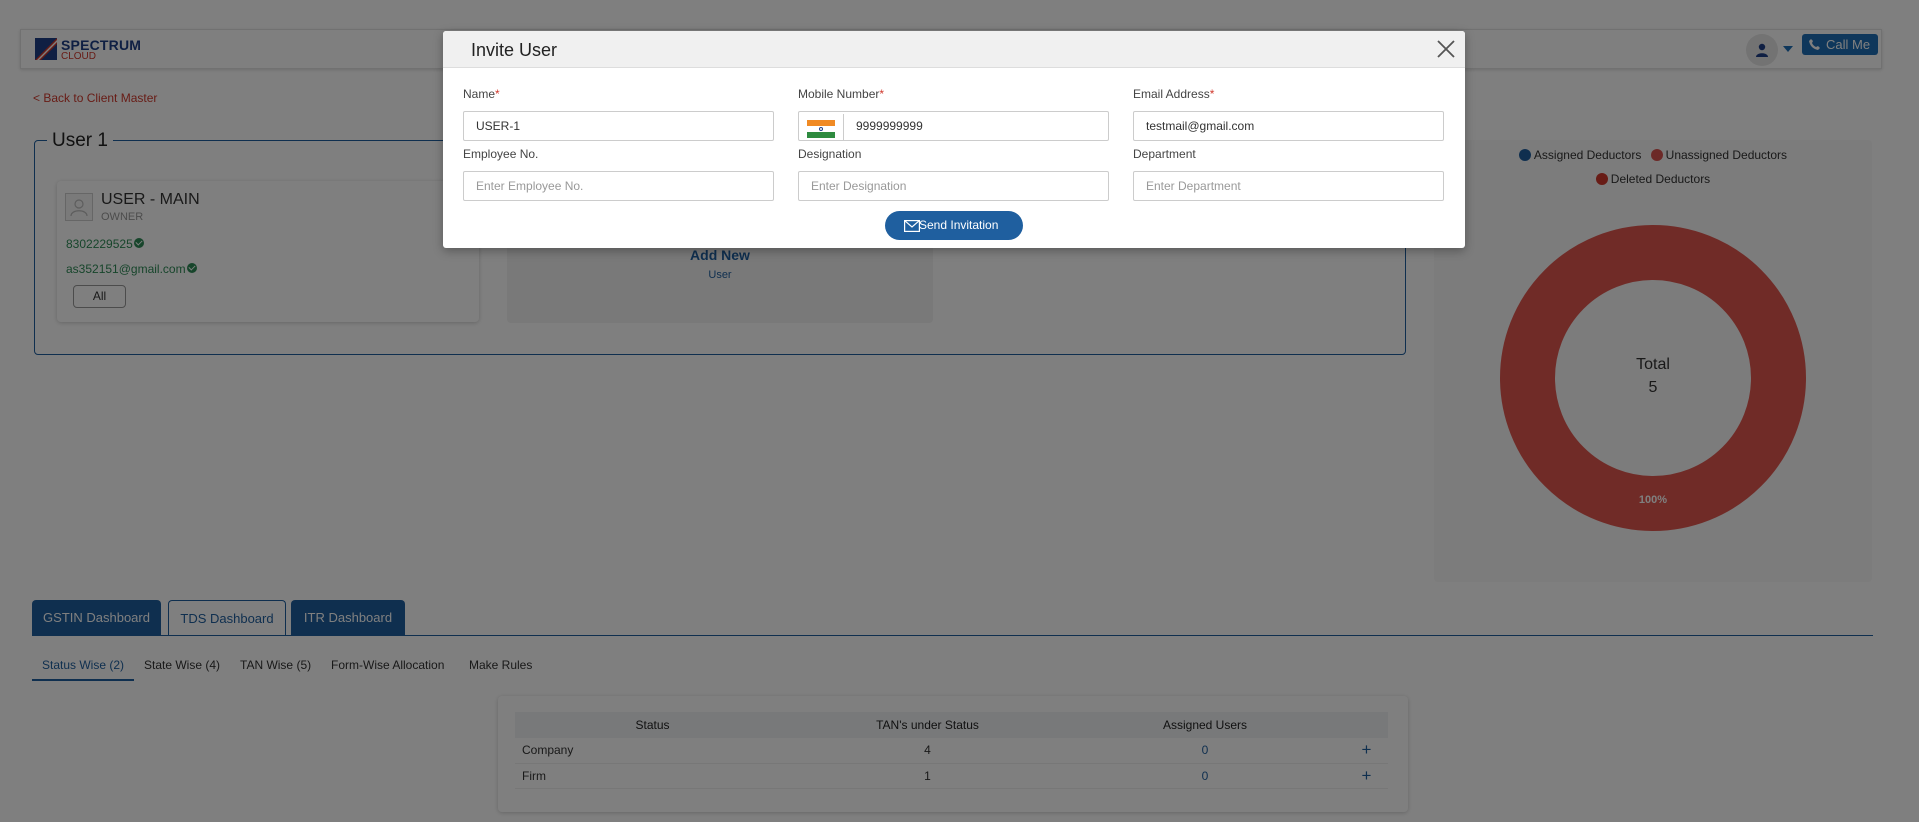  Describe the element at coordinates (953, 186) in the screenshot. I see `designation-field: Enter Designation` at that location.